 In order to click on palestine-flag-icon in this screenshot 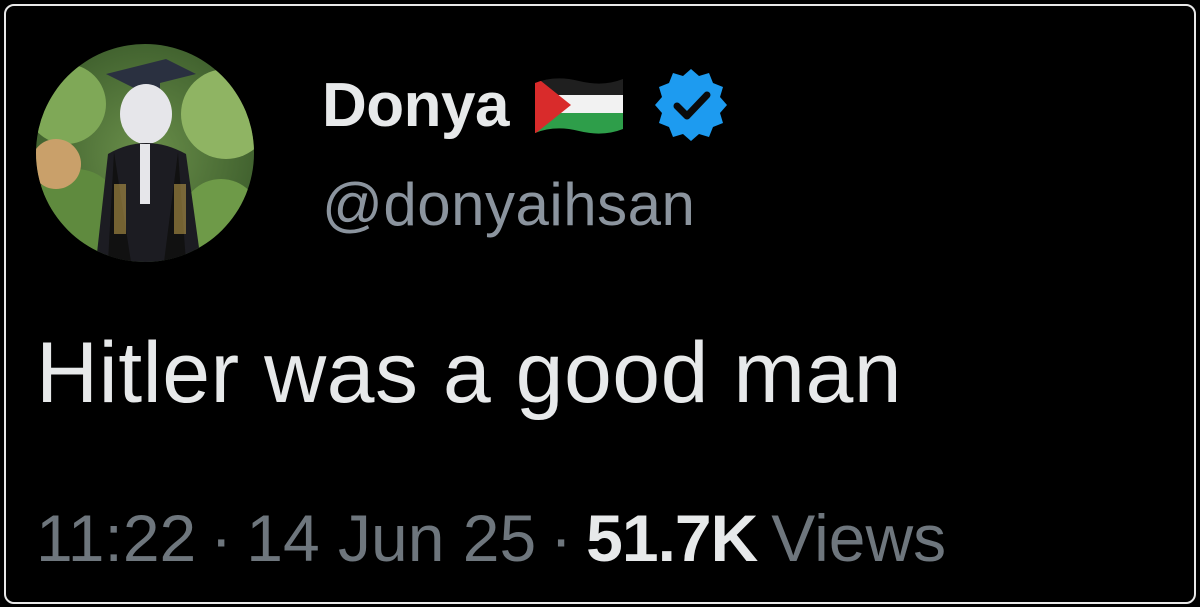, I will do `click(578, 106)`.